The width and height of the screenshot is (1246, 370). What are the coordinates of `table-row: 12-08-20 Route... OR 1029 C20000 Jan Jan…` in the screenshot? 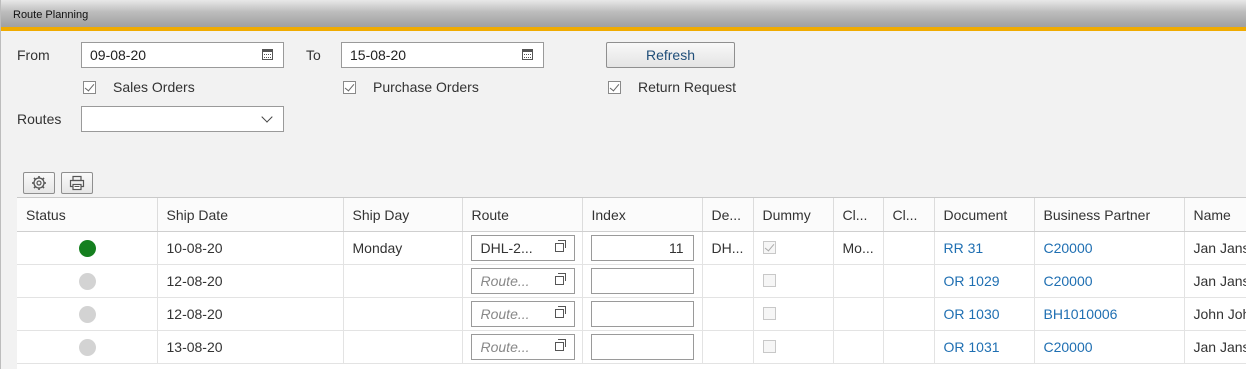 It's located at (631, 281).